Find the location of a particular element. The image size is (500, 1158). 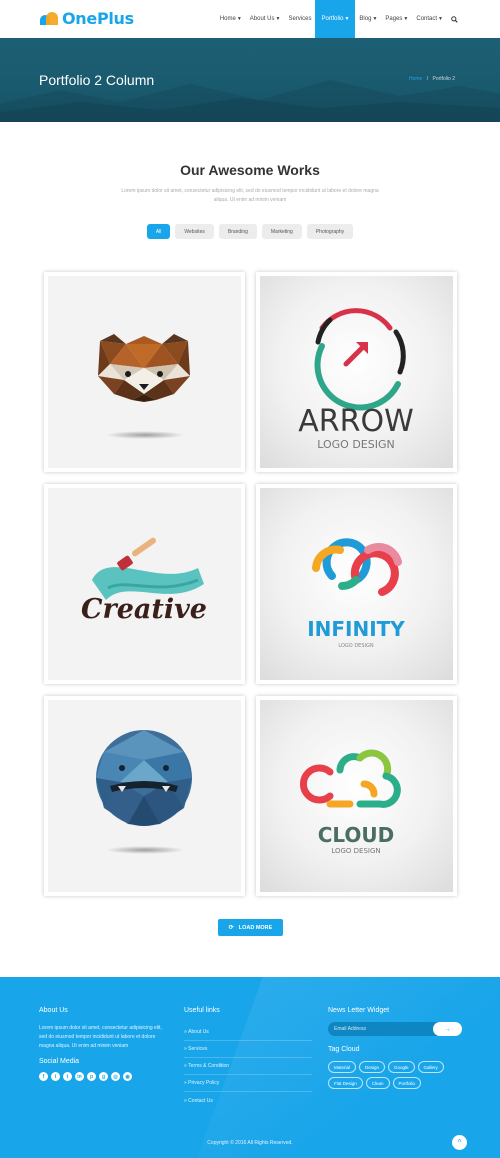

portfolio-item: CLOUD LOGO DESIGN is located at coordinates (356, 796).